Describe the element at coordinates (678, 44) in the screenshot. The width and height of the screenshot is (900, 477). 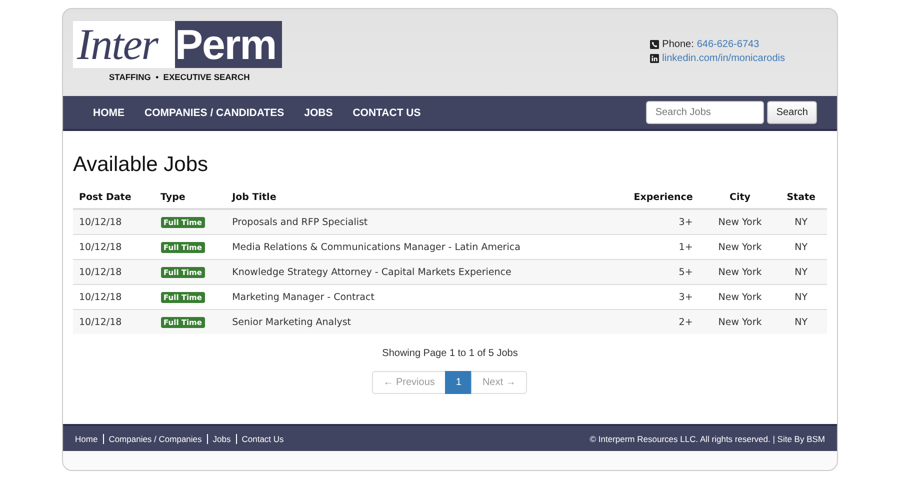
I see `phone-label: Phone:` at that location.